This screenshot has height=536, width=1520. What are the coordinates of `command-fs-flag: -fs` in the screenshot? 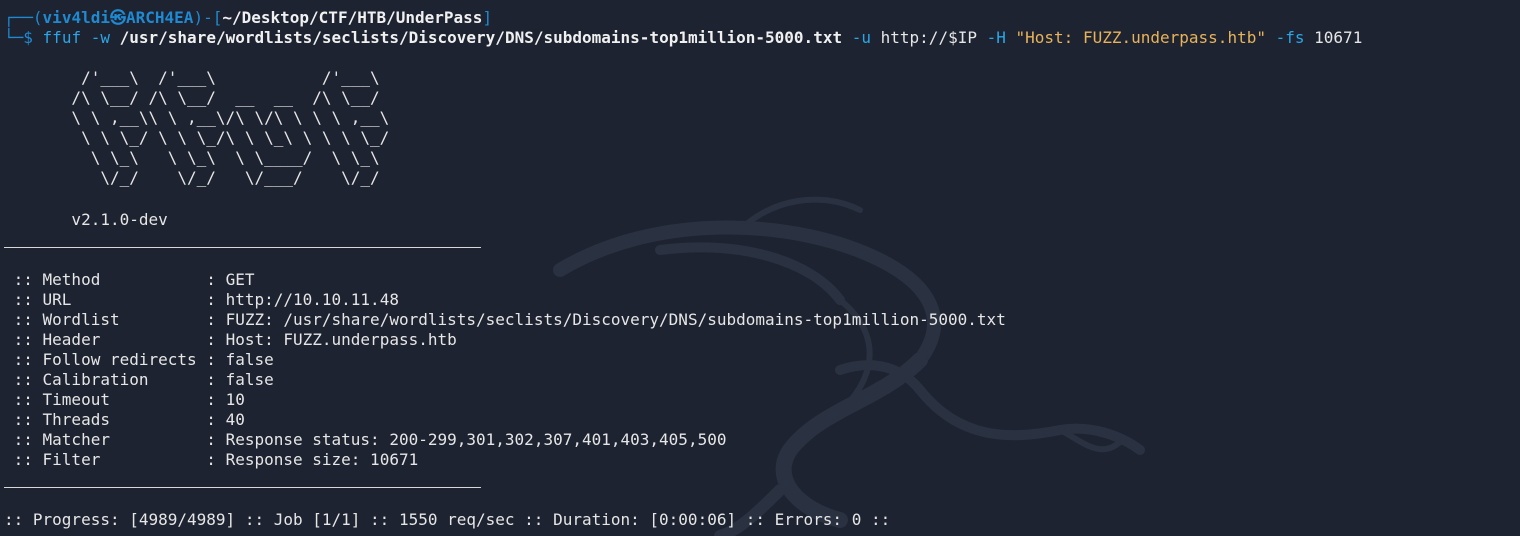 It's located at (1290, 37).